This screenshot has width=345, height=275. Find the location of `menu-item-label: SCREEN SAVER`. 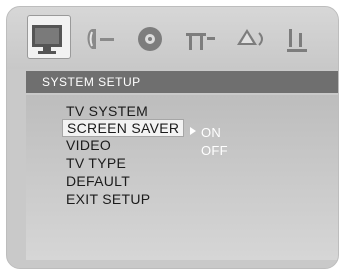

menu-item-label: SCREEN SAVER is located at coordinates (123, 128).